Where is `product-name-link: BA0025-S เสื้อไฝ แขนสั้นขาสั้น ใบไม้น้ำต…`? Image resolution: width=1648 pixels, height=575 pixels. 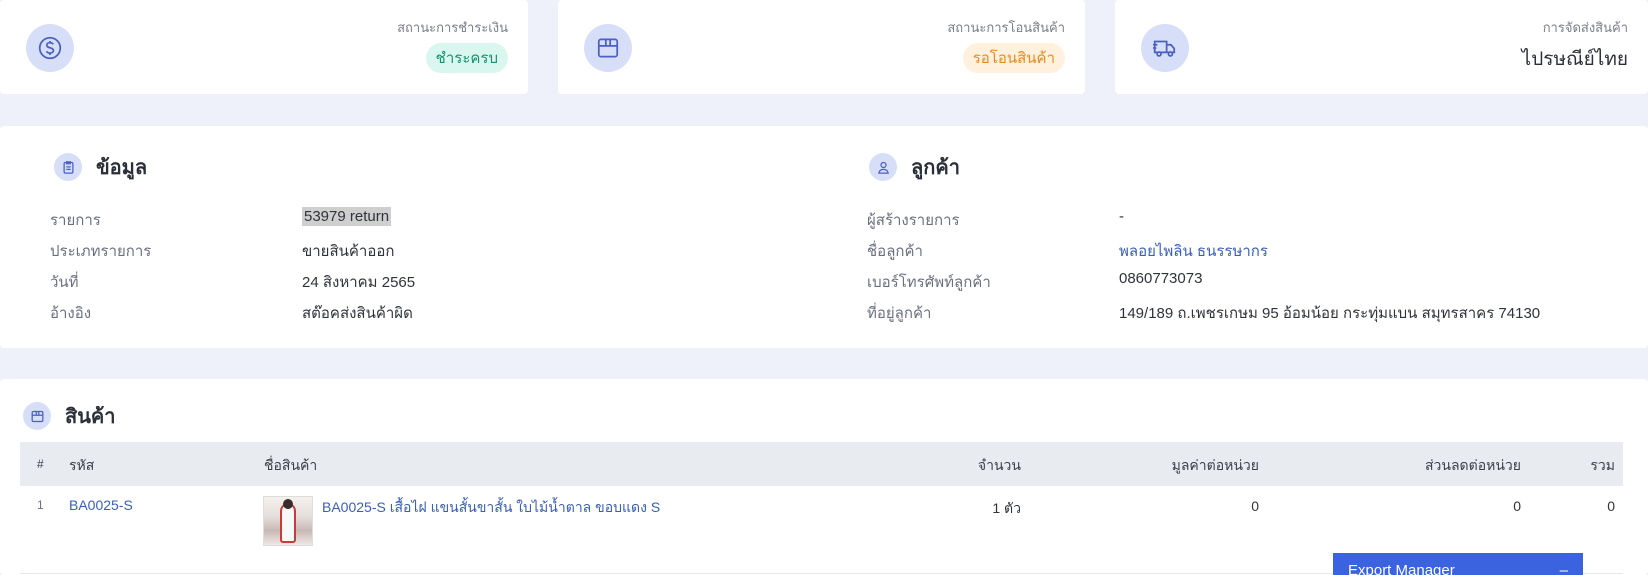 product-name-link: BA0025-S เสื้อไฝ แขนสั้นขาสั้น ใบไม้น้ำต… is located at coordinates (491, 508).